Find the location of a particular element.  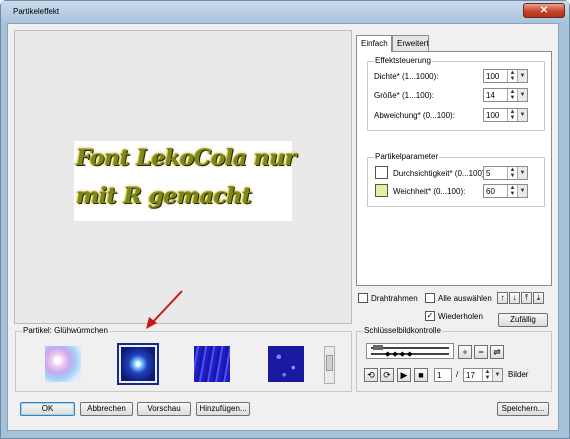

loop-icon: ⟲ is located at coordinates (371, 375).